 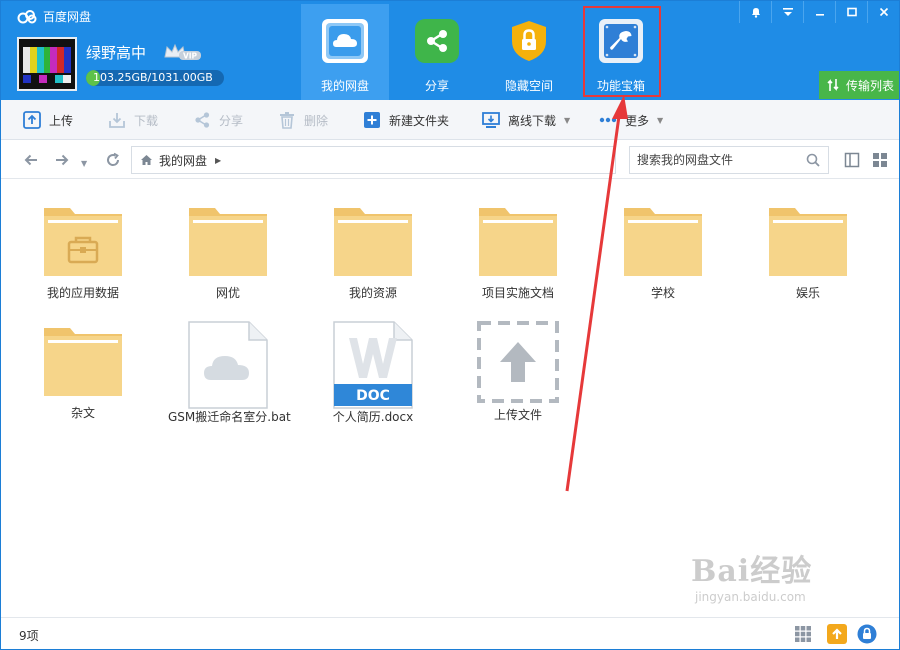 I want to click on more-dots-icon, so click(x=608, y=120).